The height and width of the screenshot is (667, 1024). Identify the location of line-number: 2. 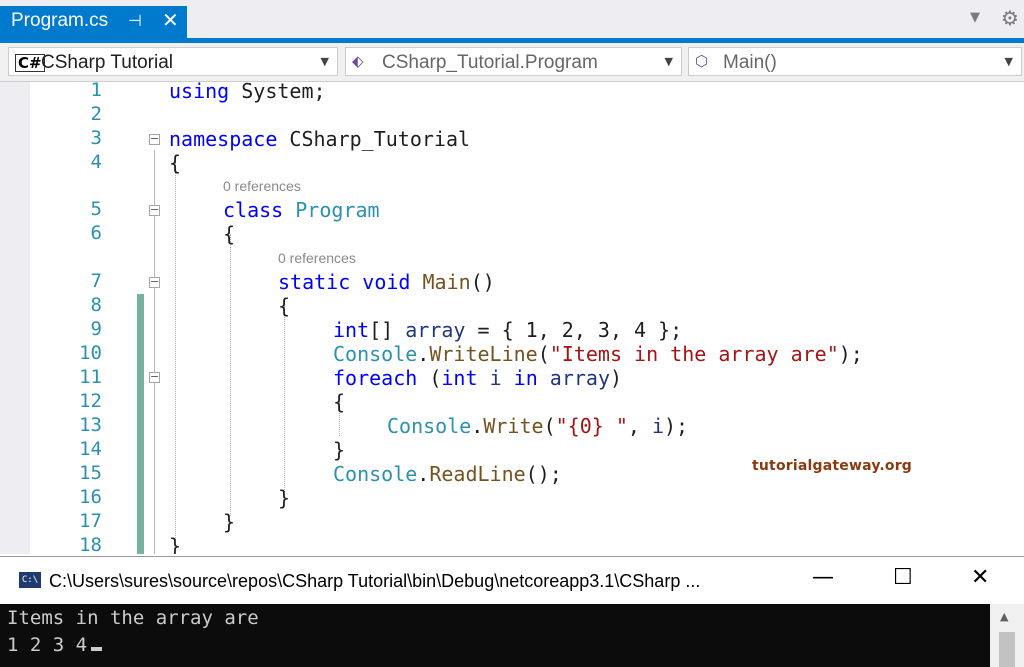
(96, 114).